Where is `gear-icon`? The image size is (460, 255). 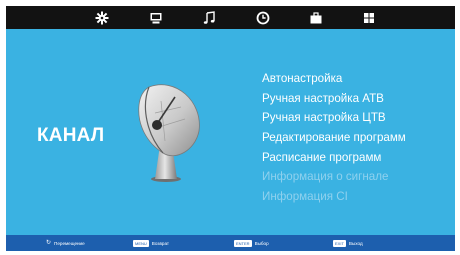 gear-icon is located at coordinates (102, 17).